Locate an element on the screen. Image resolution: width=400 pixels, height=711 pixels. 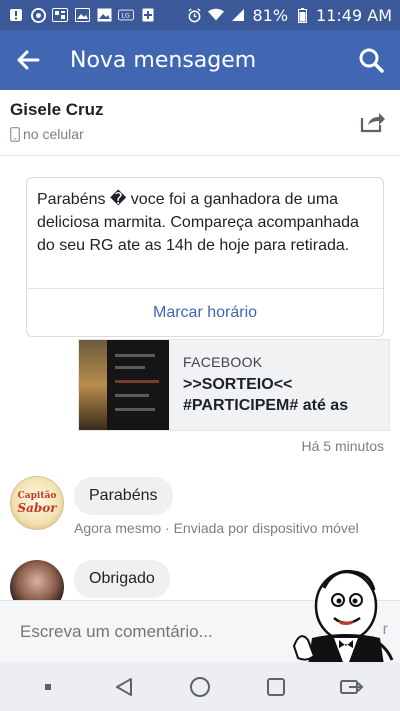
preview-headline-line2: #PARTICIPEM# até as is located at coordinates (266, 405).